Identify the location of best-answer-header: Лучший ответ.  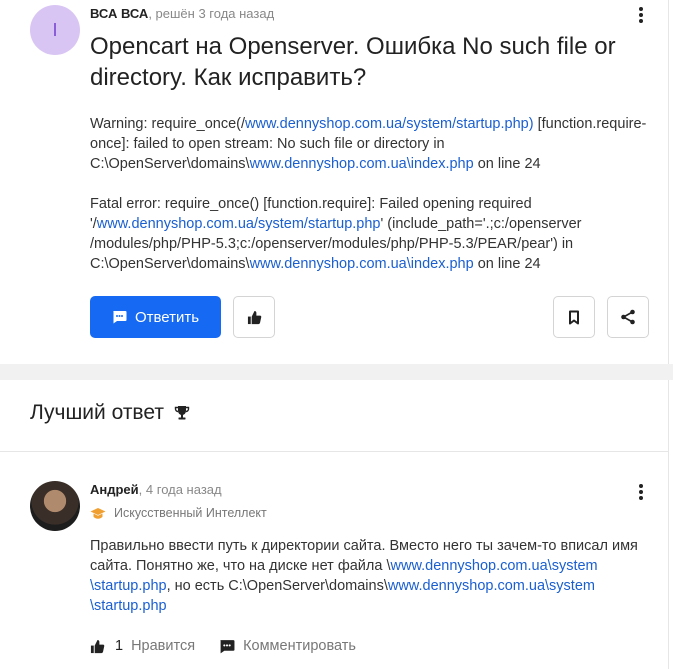
(334, 416).